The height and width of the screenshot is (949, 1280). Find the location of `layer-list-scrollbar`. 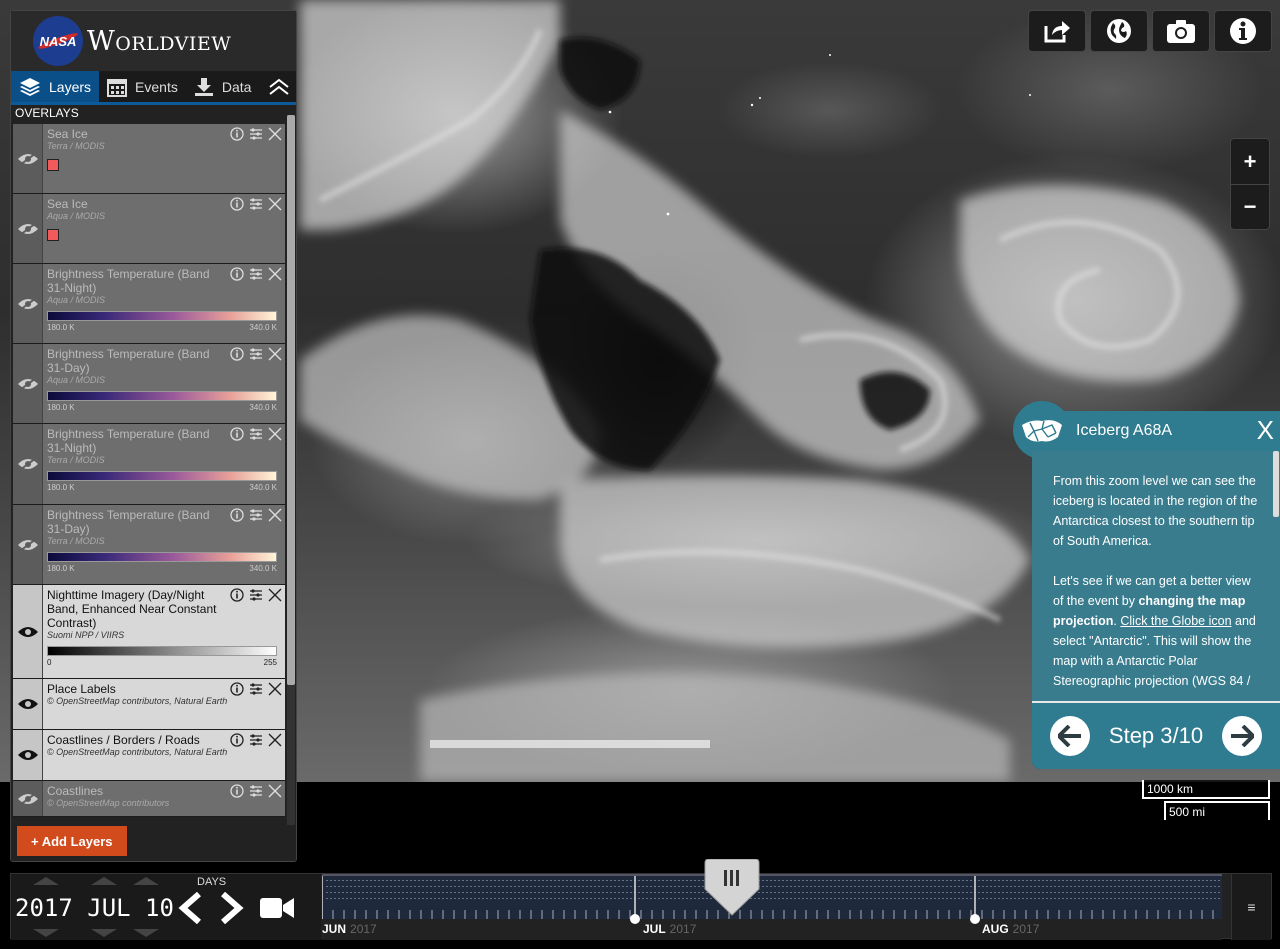

layer-list-scrollbar is located at coordinates (291, 470).